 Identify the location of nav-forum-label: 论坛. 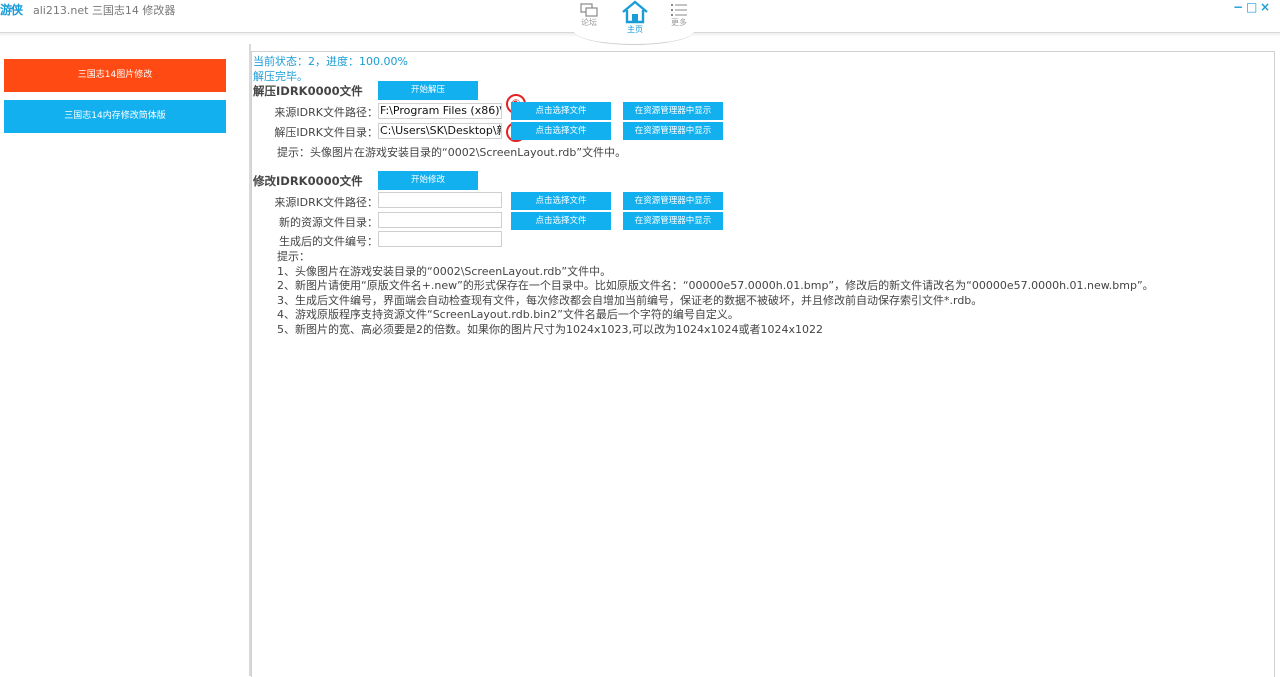
(589, 22).